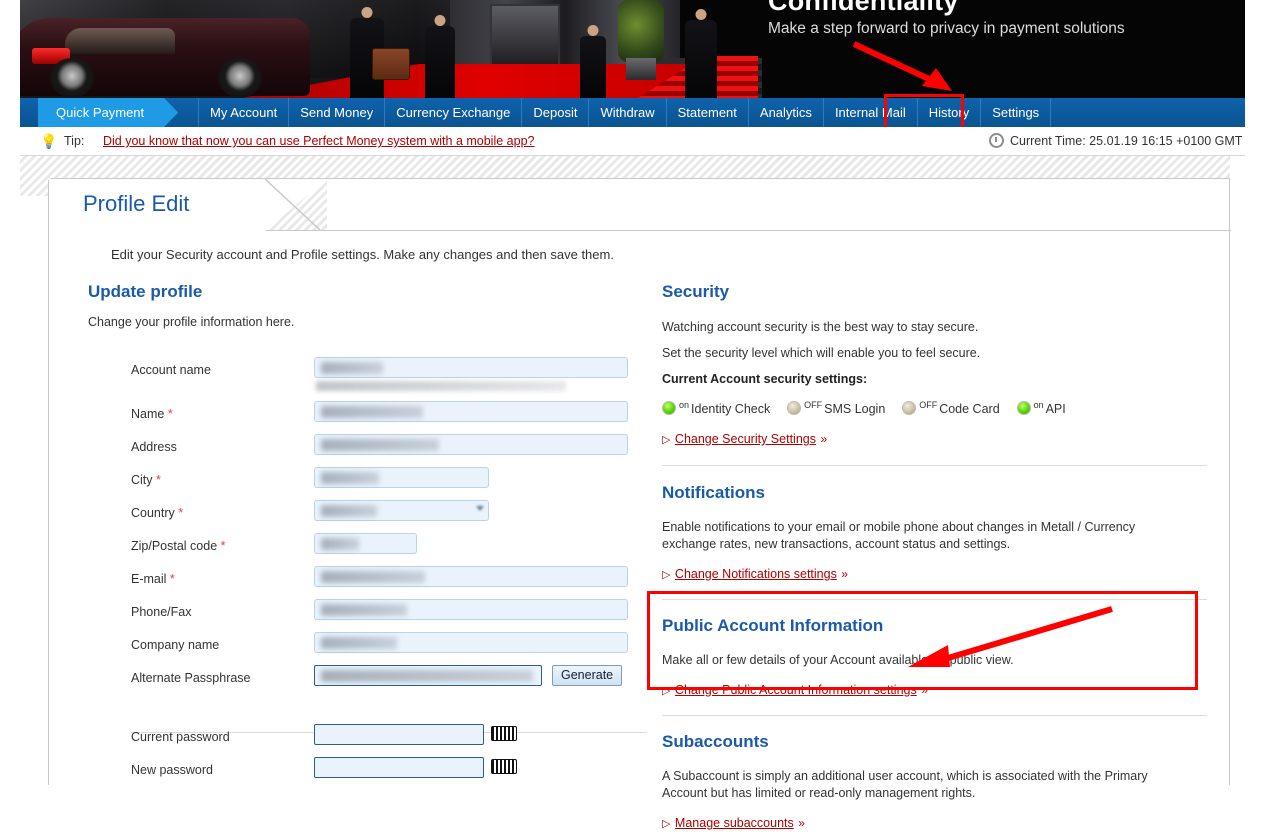  What do you see at coordinates (157, 513) in the screenshot?
I see `label-country: Country *` at bounding box center [157, 513].